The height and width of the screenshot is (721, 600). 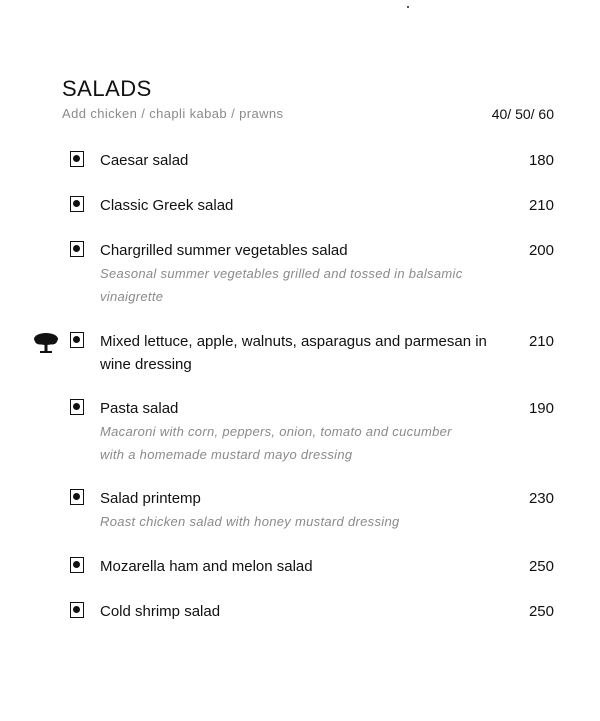 What do you see at coordinates (139, 408) in the screenshot?
I see `item-name: Pasta salad` at bounding box center [139, 408].